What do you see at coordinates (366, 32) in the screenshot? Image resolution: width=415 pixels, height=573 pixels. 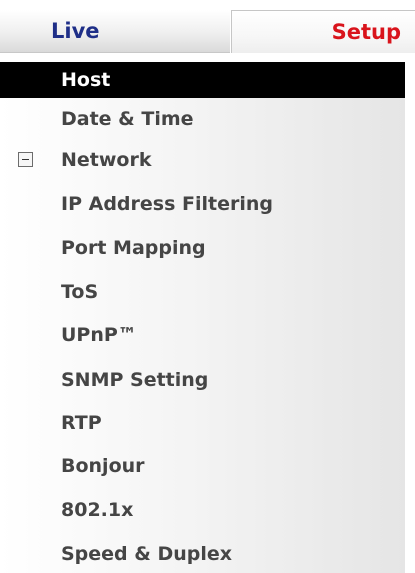 I see `tab-setup-label: Setup` at bounding box center [366, 32].